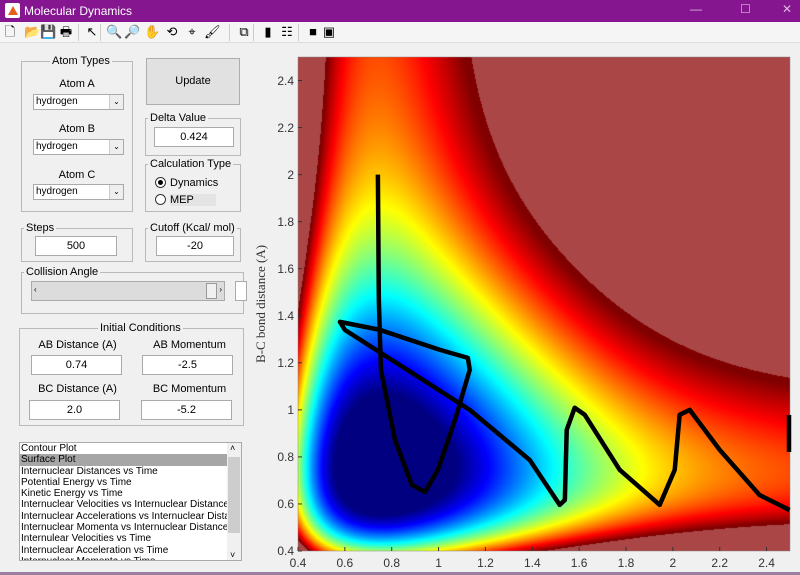  Describe the element at coordinates (66, 32) in the screenshot. I see `print-icon: 🖶` at that location.